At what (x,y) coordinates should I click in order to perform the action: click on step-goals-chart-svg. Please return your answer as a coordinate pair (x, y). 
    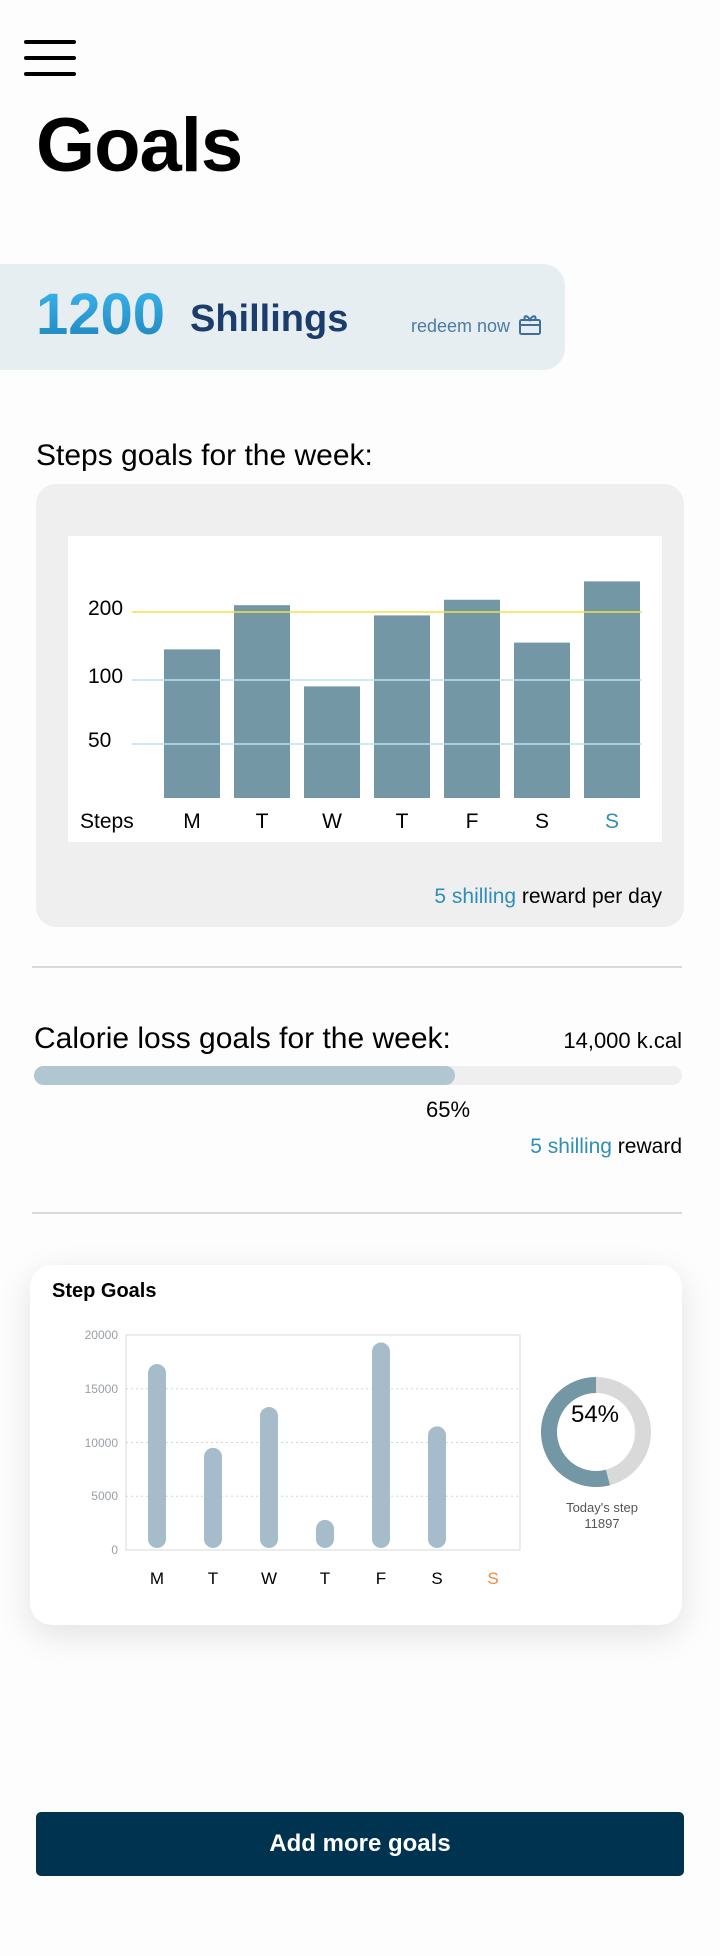
    Looking at the image, I should click on (388, 1442).